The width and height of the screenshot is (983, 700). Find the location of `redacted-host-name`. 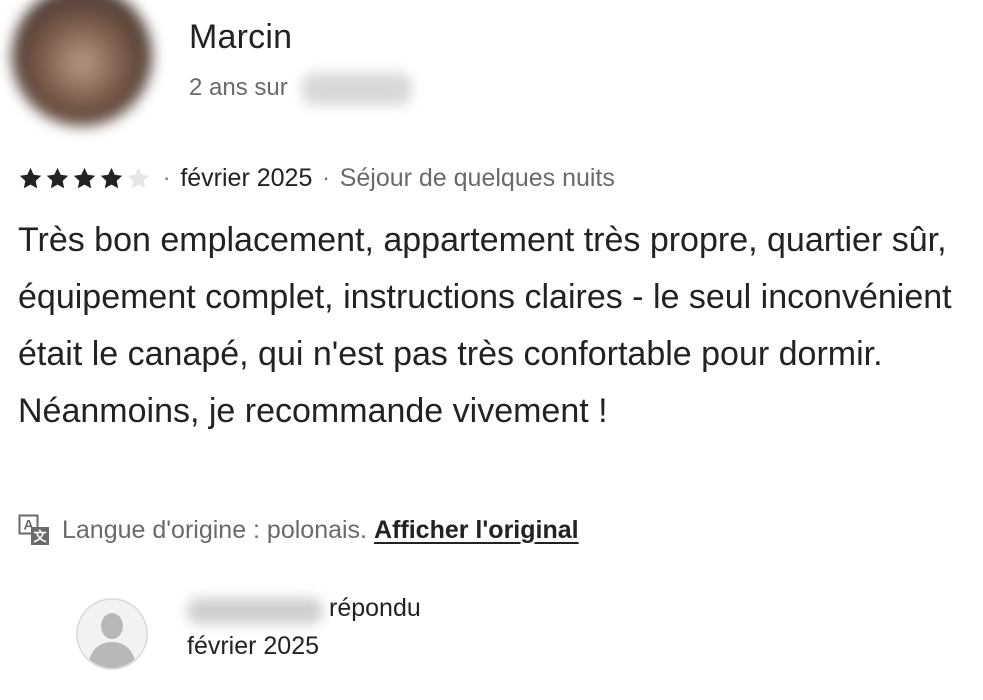

redacted-host-name is located at coordinates (255, 611).